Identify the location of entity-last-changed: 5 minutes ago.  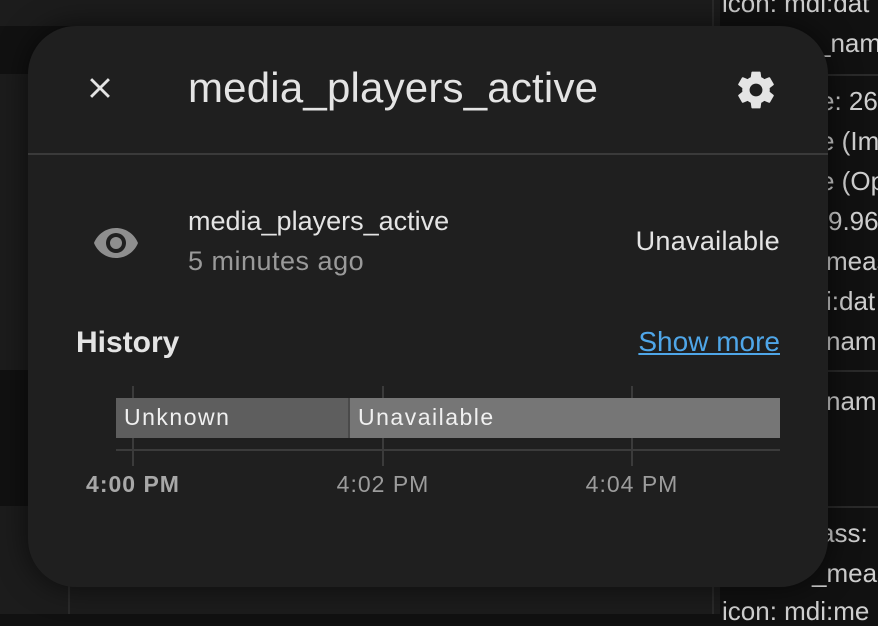
(276, 261).